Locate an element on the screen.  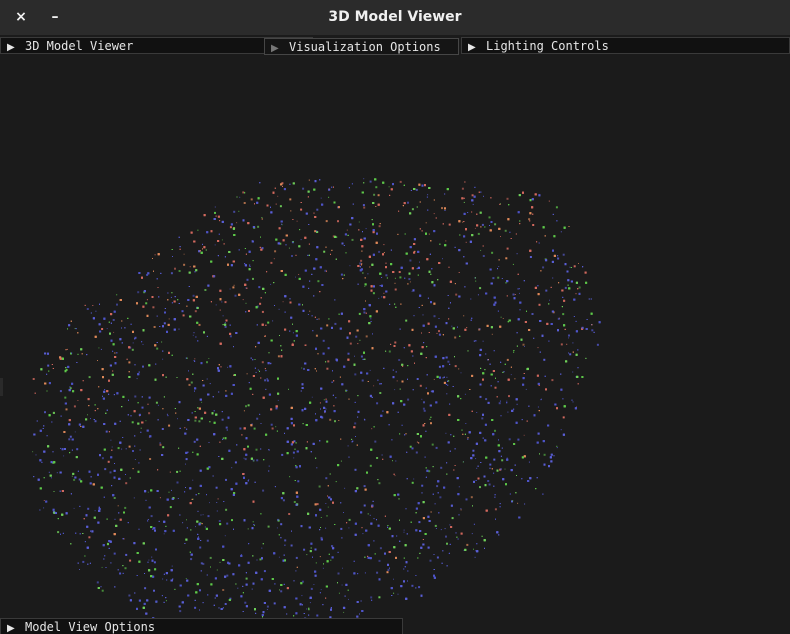
panel-visualization-options-header: ▶ Visualization Options is located at coordinates (361, 46).